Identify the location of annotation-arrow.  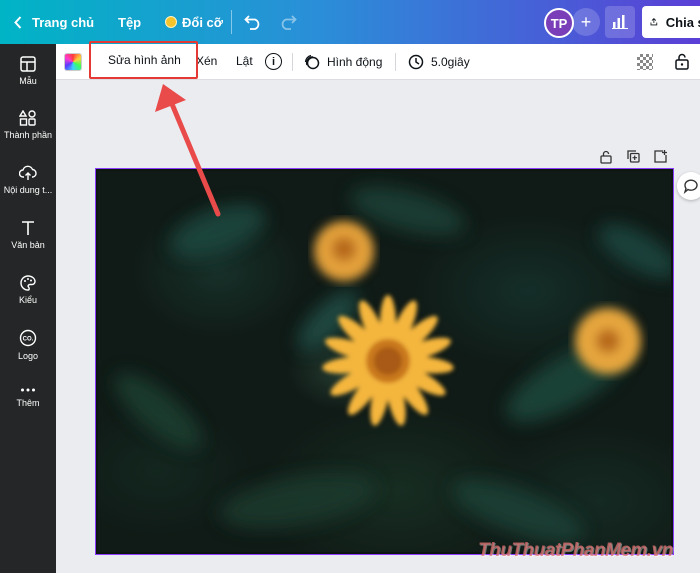
(188, 150).